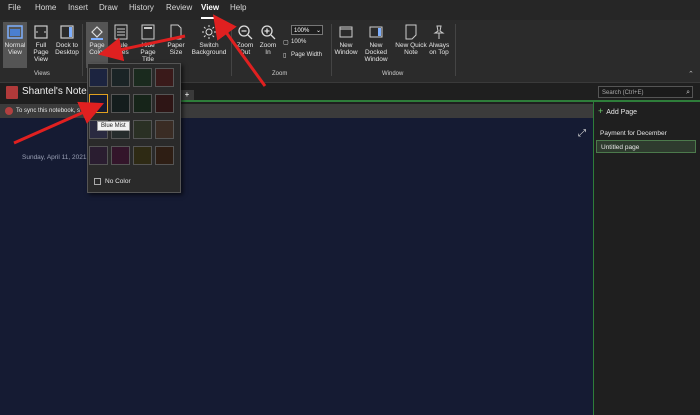 The height and width of the screenshot is (415, 700). Describe the element at coordinates (45, 7) in the screenshot. I see `menu-home: Home` at that location.